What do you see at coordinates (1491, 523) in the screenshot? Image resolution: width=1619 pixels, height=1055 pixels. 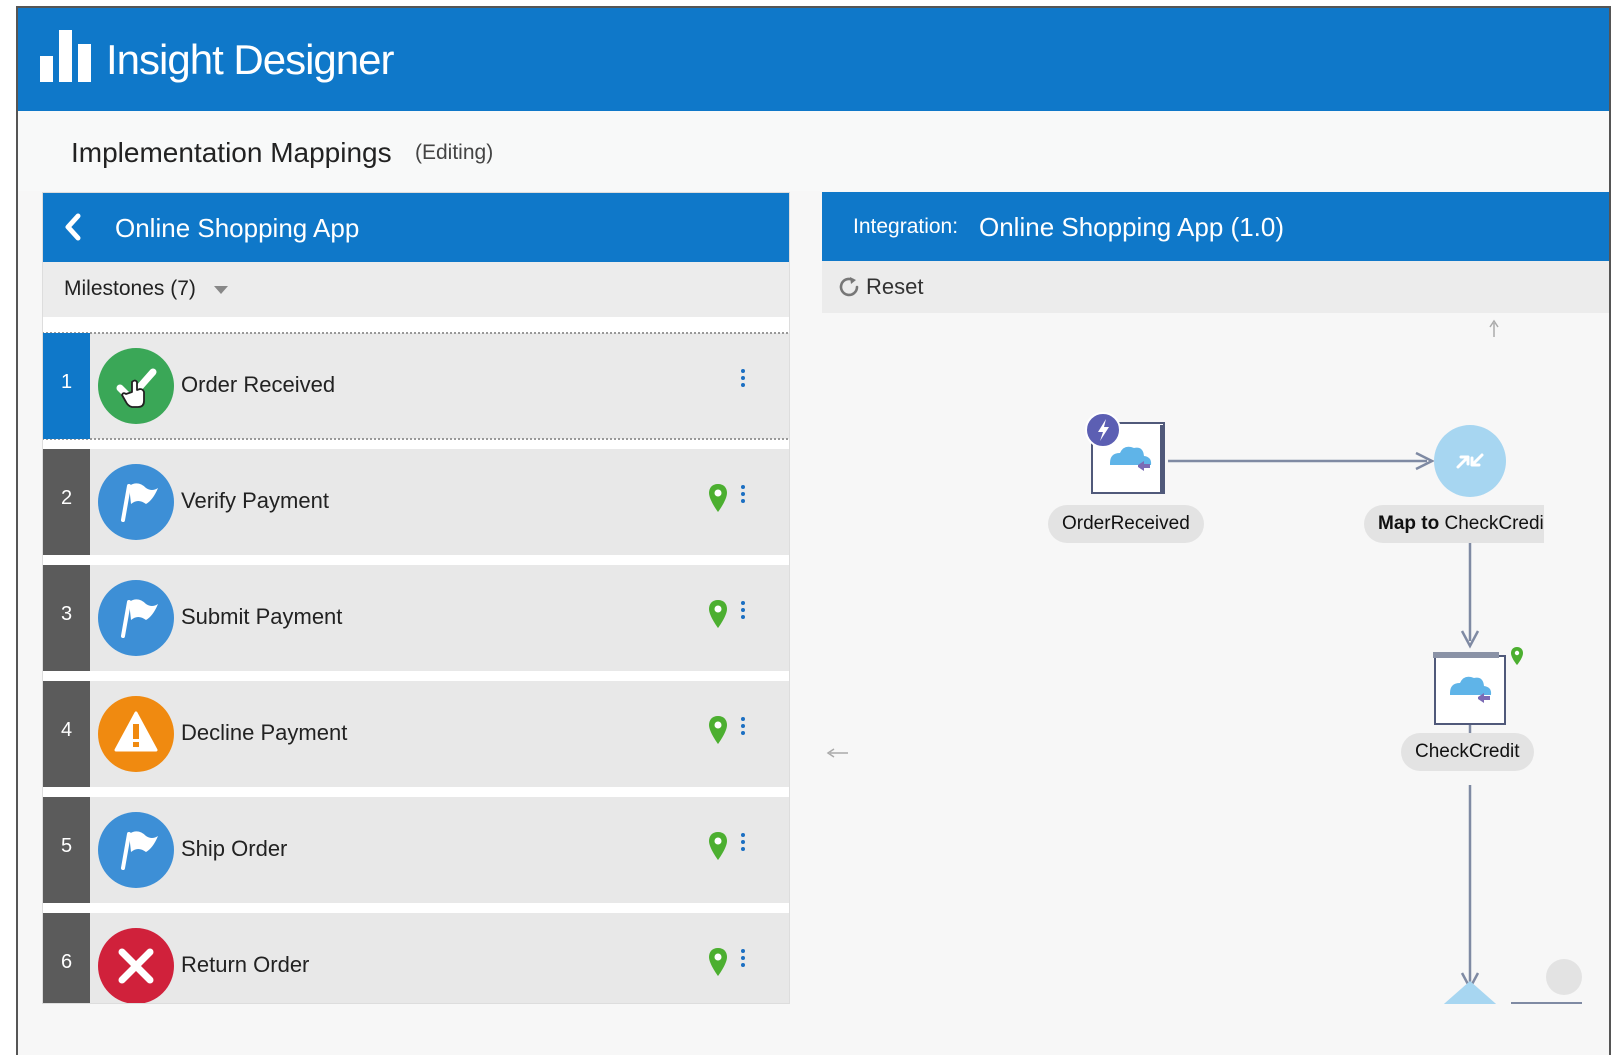 I see `map-node-label-target: CheckCredi` at bounding box center [1491, 523].